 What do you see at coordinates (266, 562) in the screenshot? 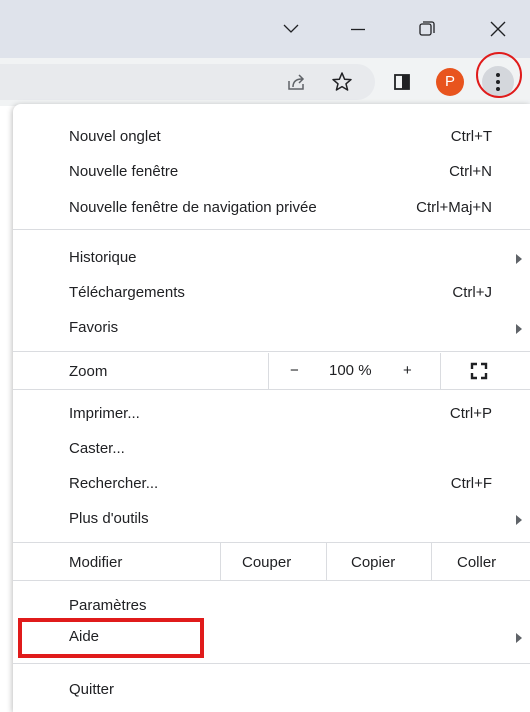
I see `cut-button: Couper` at bounding box center [266, 562].